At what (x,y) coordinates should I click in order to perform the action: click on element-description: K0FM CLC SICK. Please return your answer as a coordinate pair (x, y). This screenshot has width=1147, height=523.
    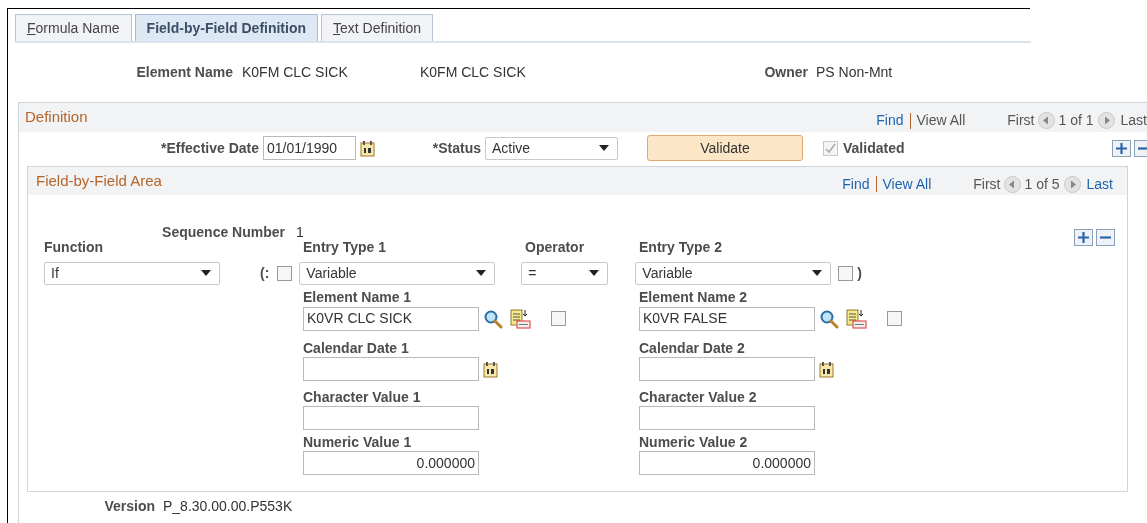
    Looking at the image, I should click on (473, 72).